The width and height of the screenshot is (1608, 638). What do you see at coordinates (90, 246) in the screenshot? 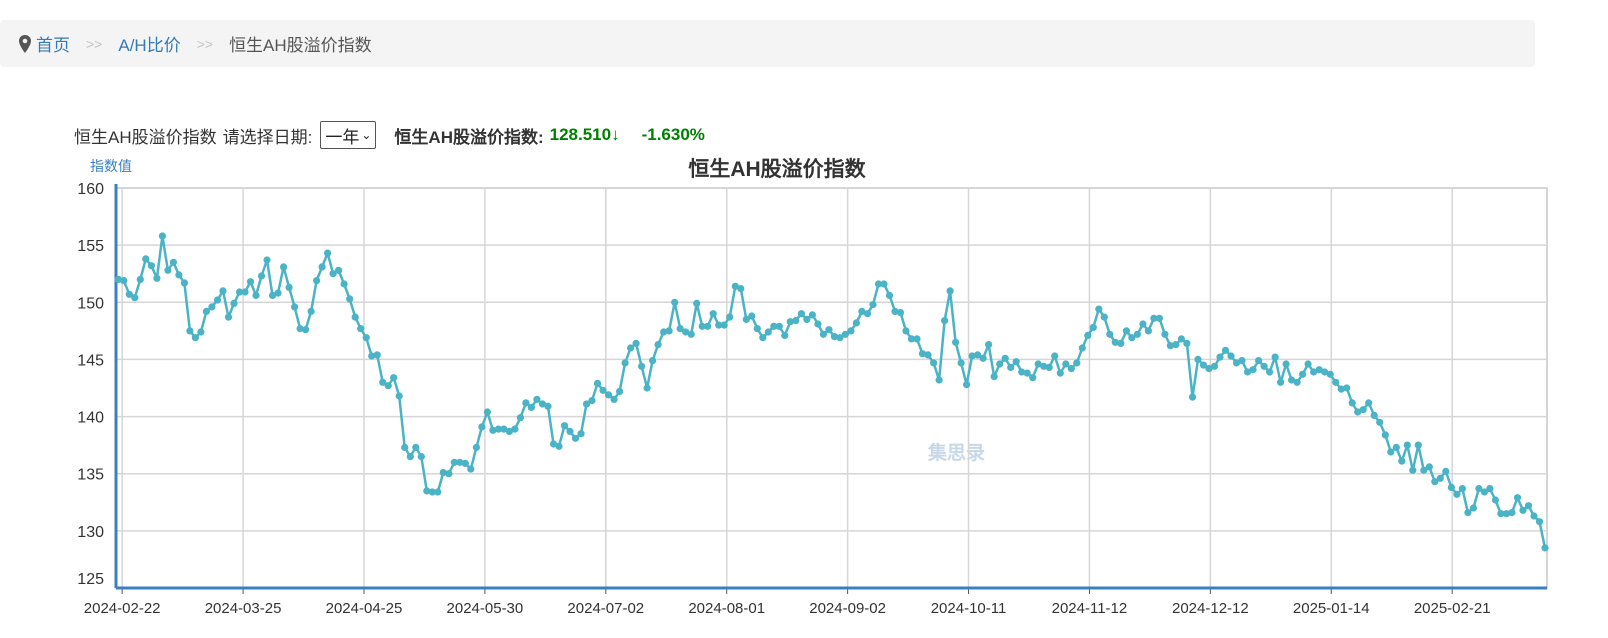
I see `y-tick-label: 155` at bounding box center [90, 246].